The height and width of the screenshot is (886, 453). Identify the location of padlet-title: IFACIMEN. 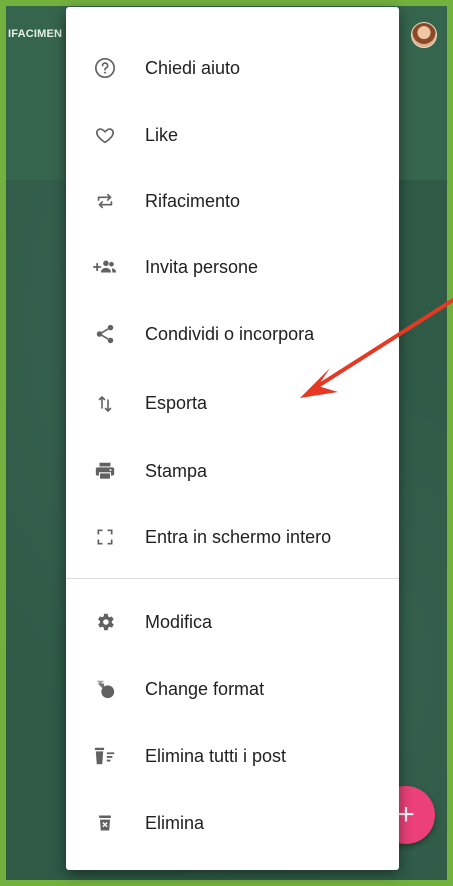
(35, 34).